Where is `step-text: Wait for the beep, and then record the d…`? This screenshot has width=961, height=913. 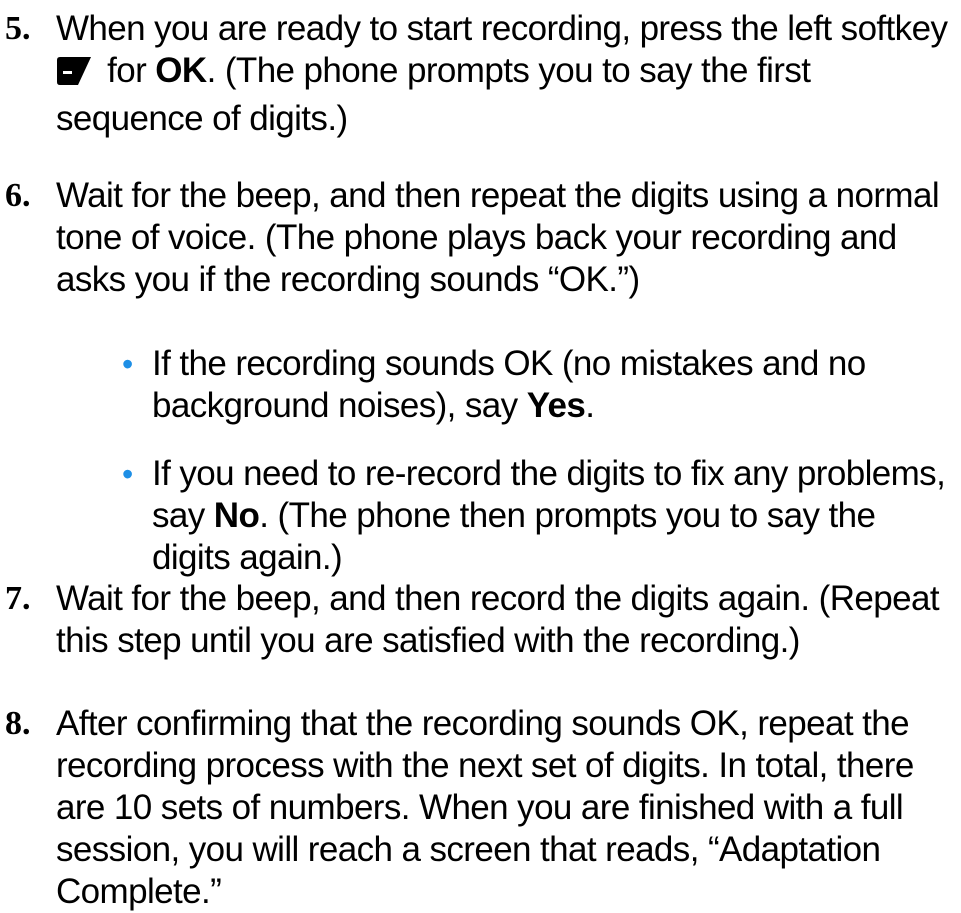
step-text: Wait for the beep, and then record the d… is located at coordinates (498, 619).